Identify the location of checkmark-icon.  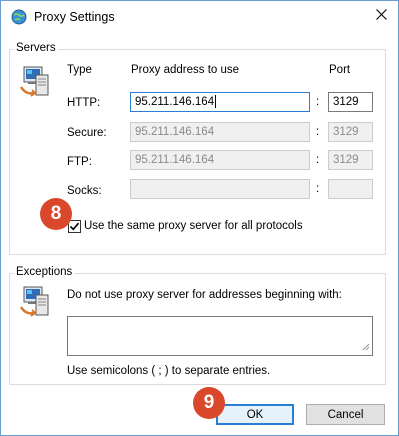
(74, 226).